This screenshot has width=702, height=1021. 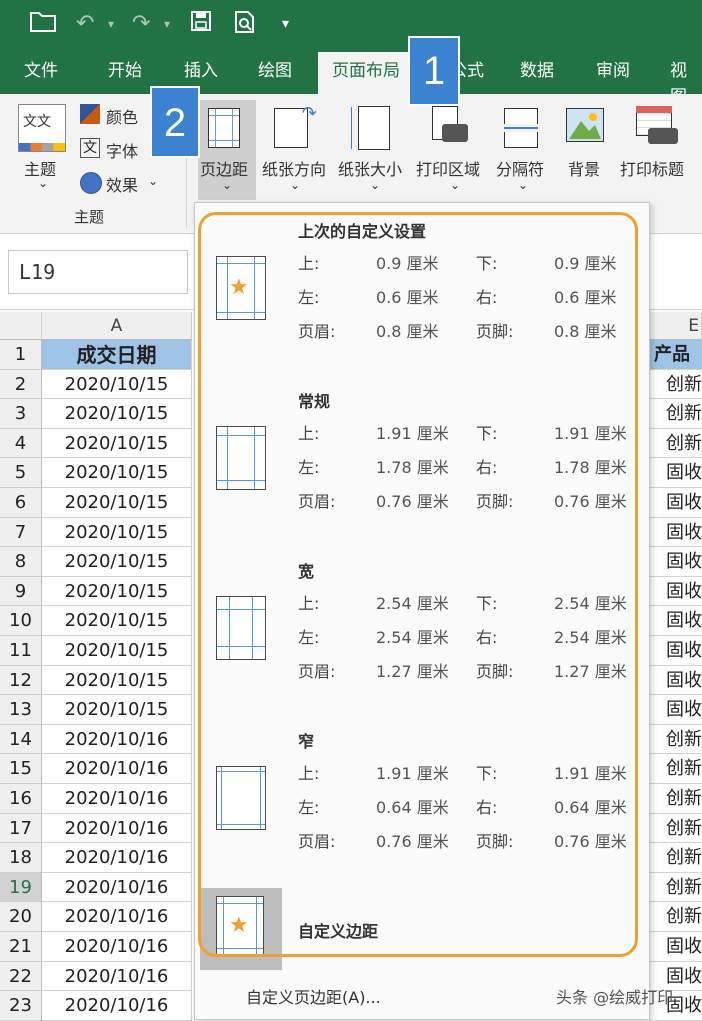 I want to click on undo-icon: ↶, so click(x=85, y=24).